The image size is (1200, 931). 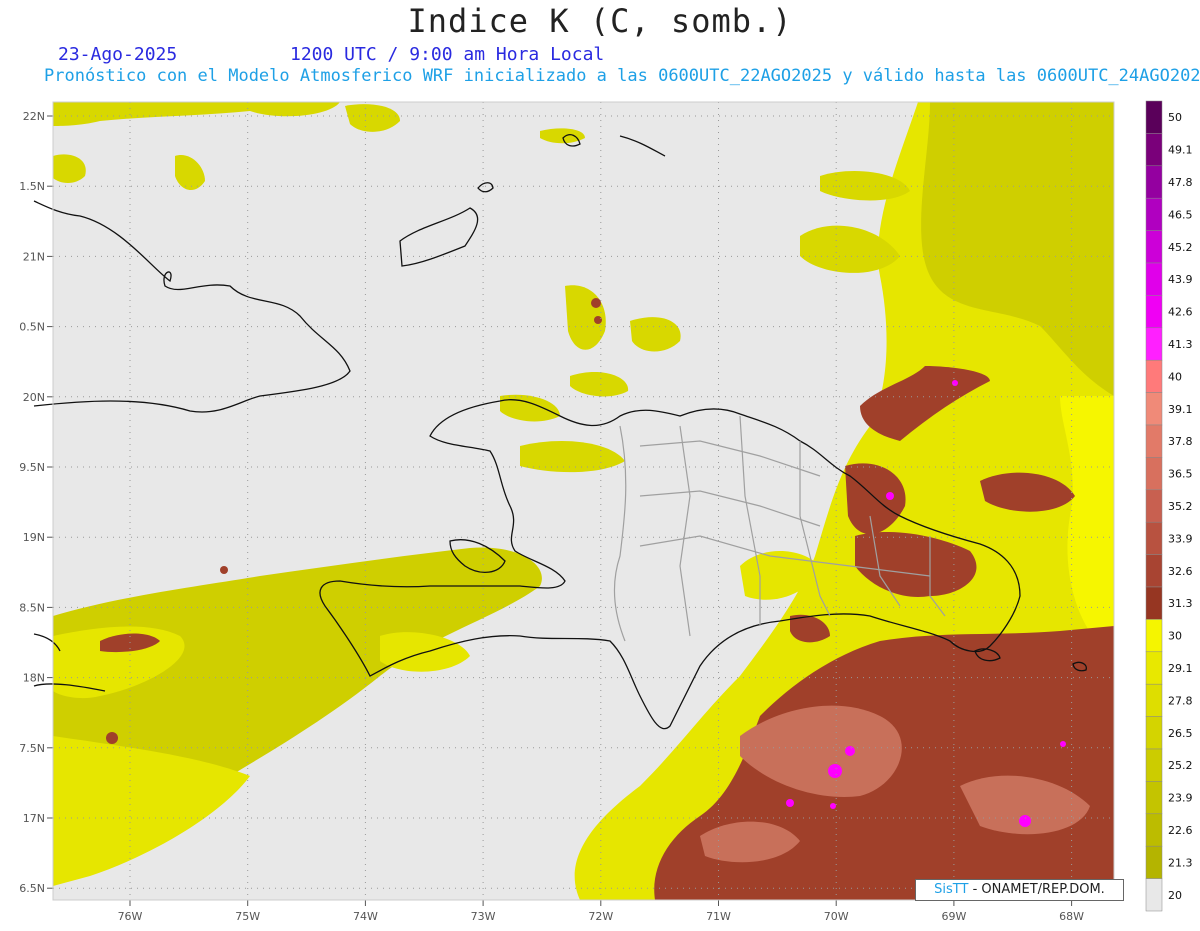 What do you see at coordinates (1180, 765) in the screenshot?
I see `colorbar-label: 25.2` at bounding box center [1180, 765].